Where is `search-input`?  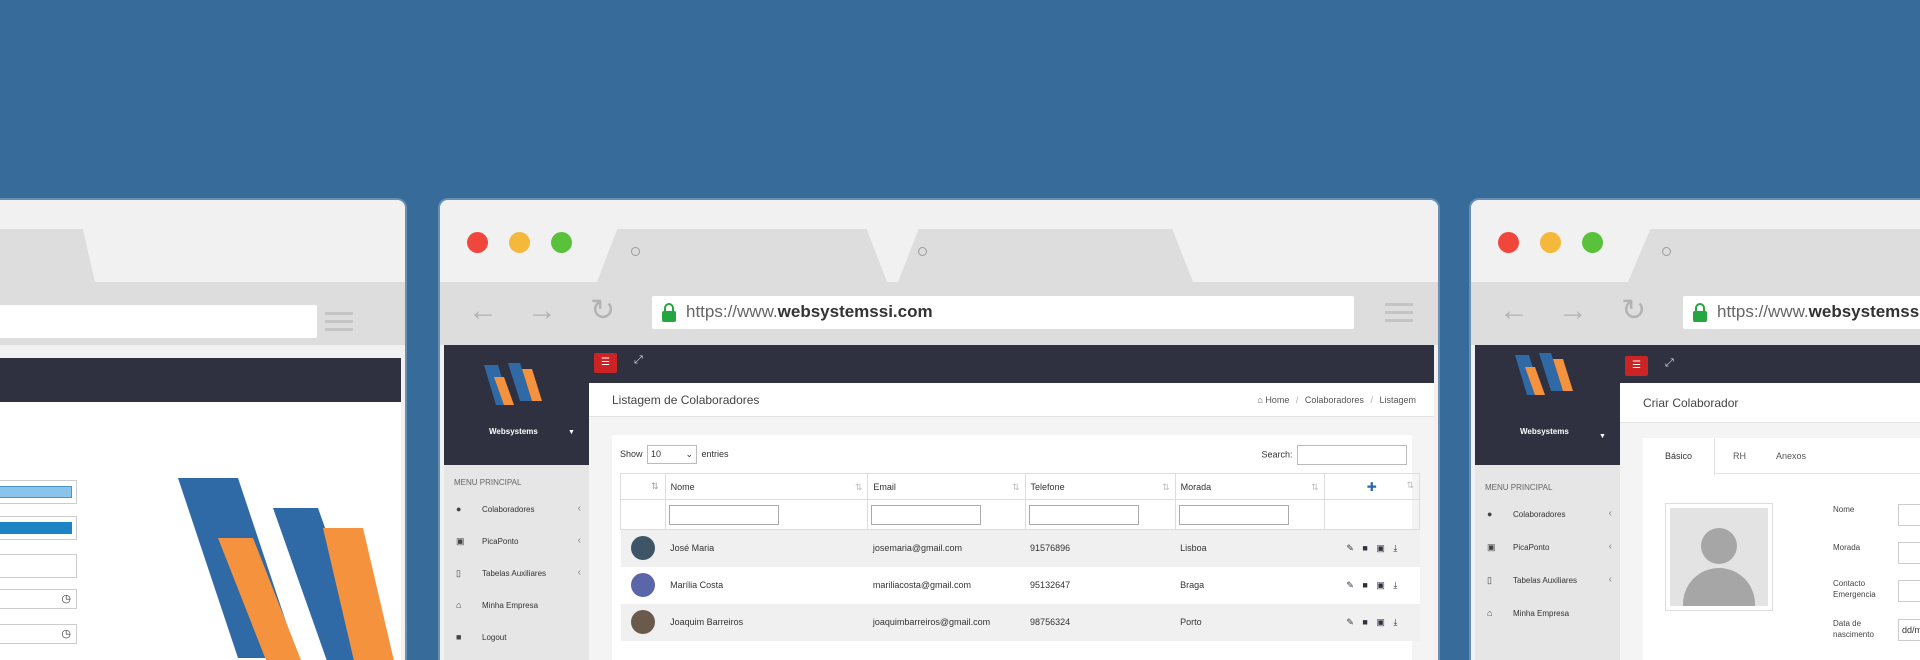
search-input is located at coordinates (1352, 455).